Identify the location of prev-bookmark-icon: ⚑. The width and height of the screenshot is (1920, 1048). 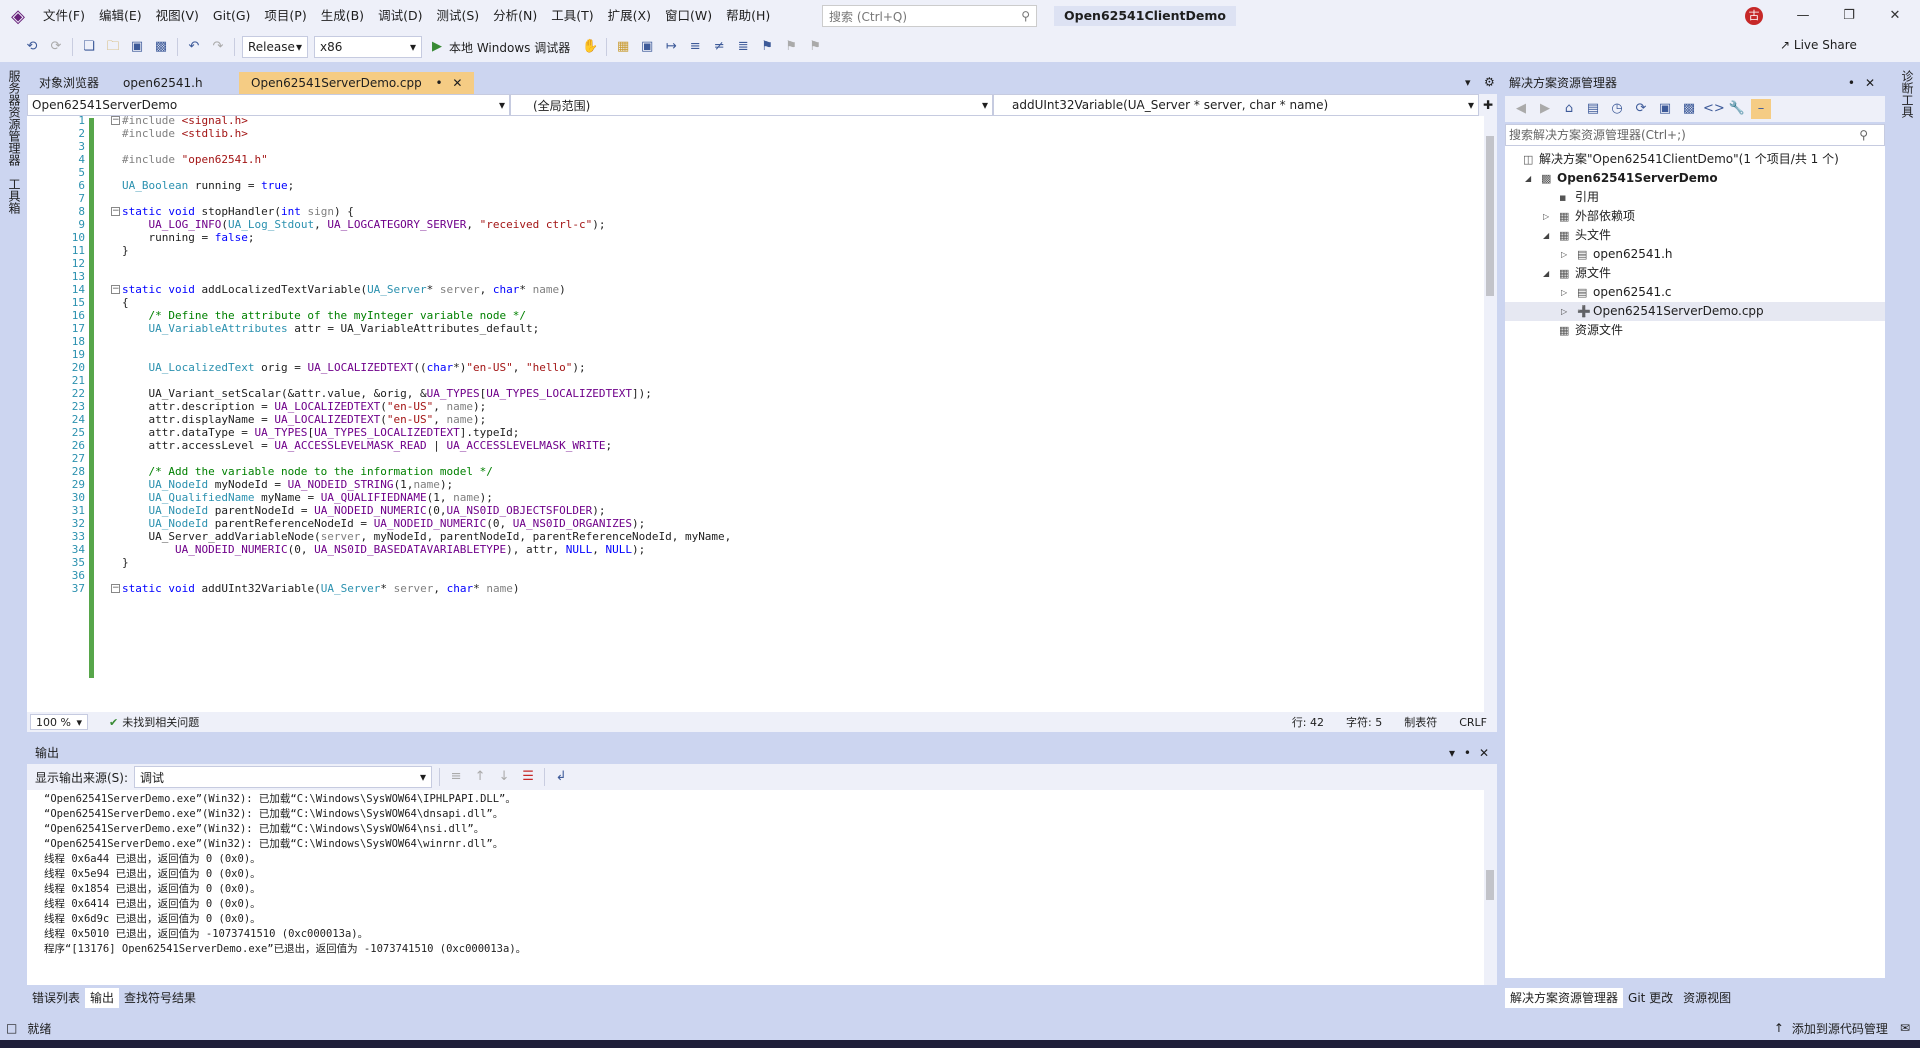
(791, 47).